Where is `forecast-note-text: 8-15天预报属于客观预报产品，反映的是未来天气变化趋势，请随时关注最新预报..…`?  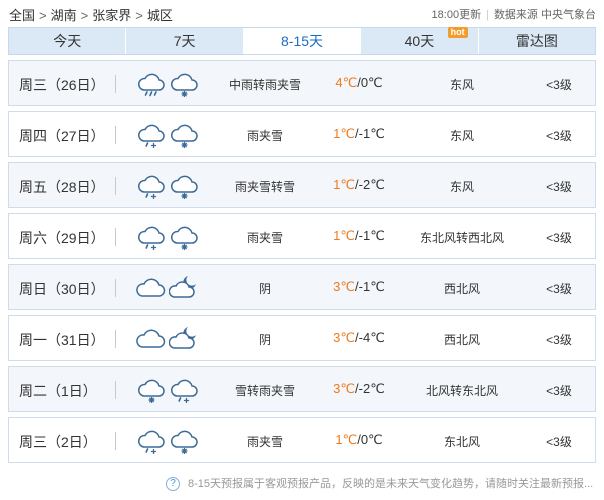
forecast-note-text: 8-15天预报属于客观预报产品，反映的是未来天气变化趋势，请随时关注最新预报..… is located at coordinates (391, 484).